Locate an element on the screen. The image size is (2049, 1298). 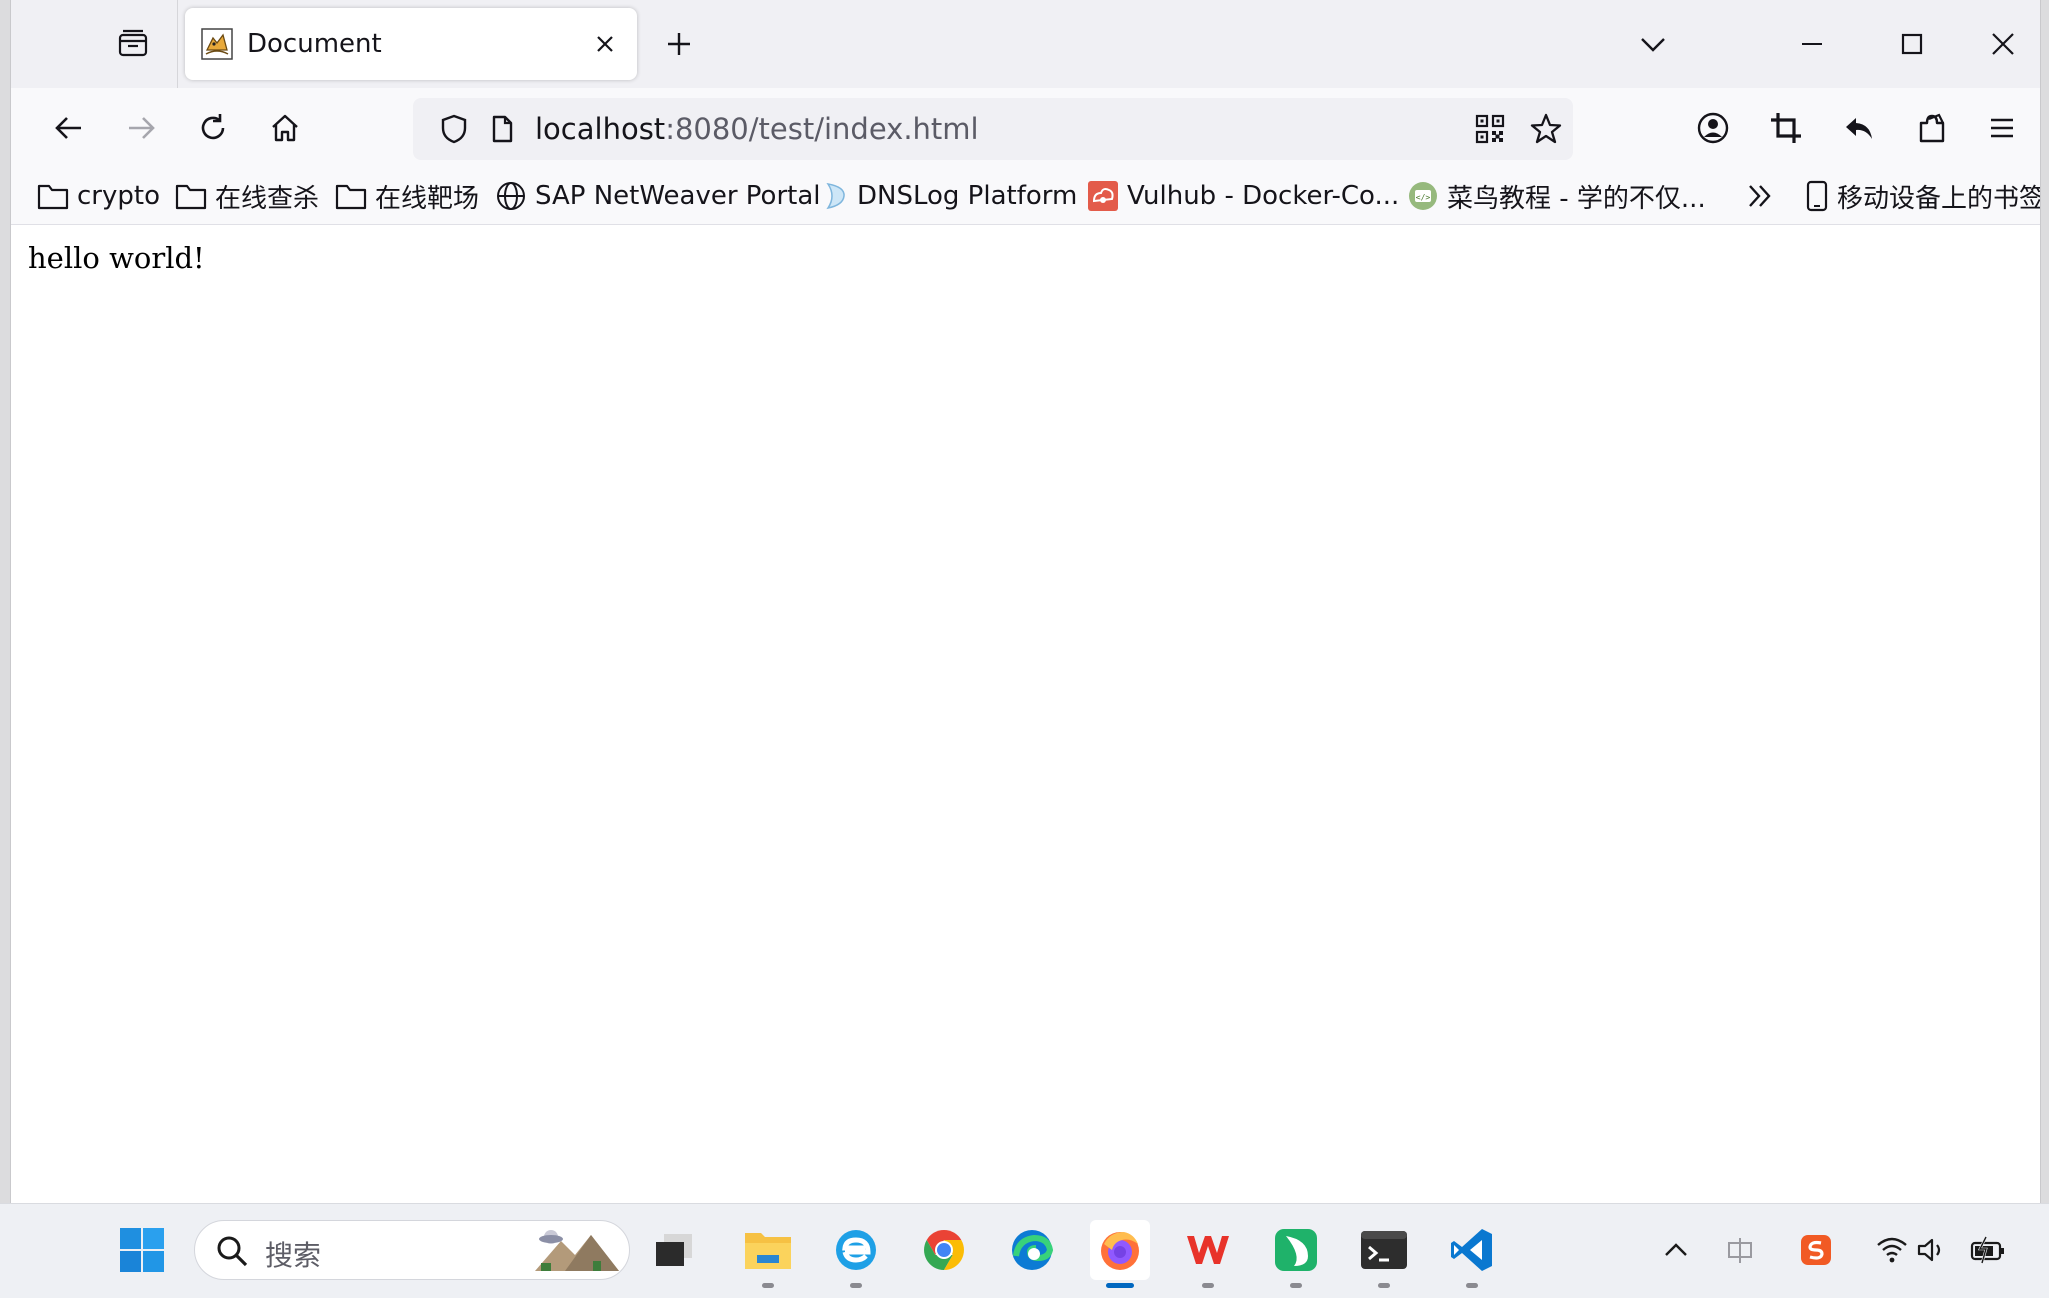
terminal-icon is located at coordinates (1384, 1250).